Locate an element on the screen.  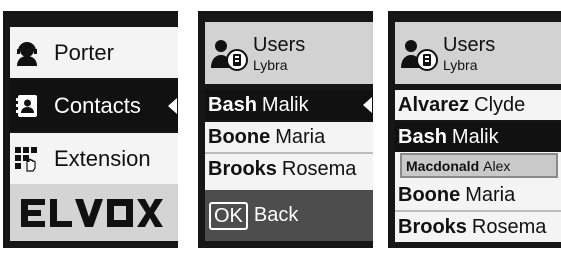
softkey-bar: OK Back is located at coordinates (289, 215).